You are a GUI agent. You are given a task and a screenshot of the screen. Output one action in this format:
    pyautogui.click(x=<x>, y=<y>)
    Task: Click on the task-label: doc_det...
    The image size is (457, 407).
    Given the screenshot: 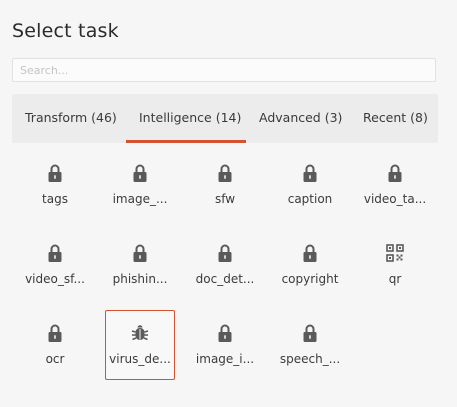 What is the action you would take?
    pyautogui.click(x=225, y=279)
    